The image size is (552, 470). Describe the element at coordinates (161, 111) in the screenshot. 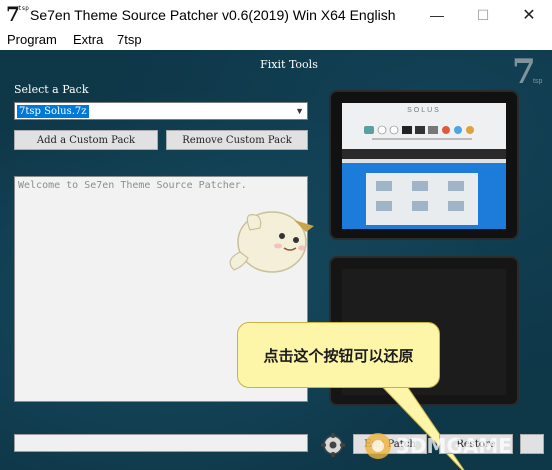

I see `pack-dropdown: 7tsp Solus.7z ▼` at that location.